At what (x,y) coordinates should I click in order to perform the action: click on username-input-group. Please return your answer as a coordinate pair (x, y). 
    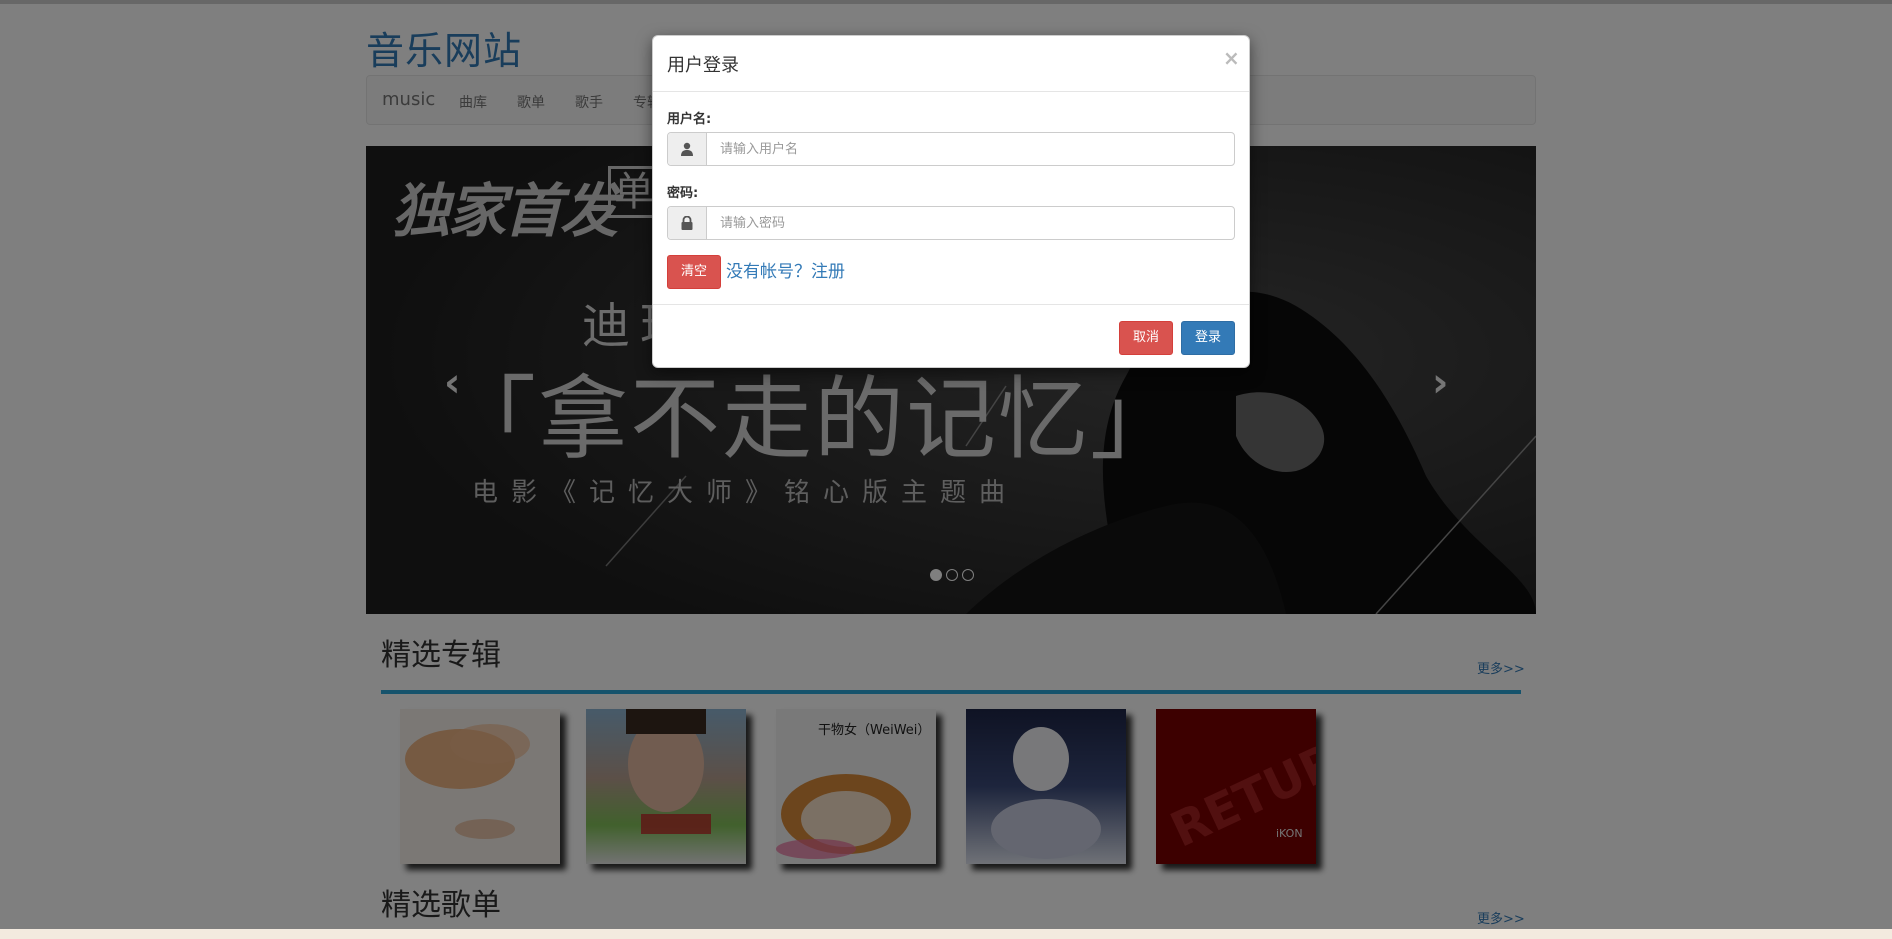
    Looking at the image, I should click on (951, 149).